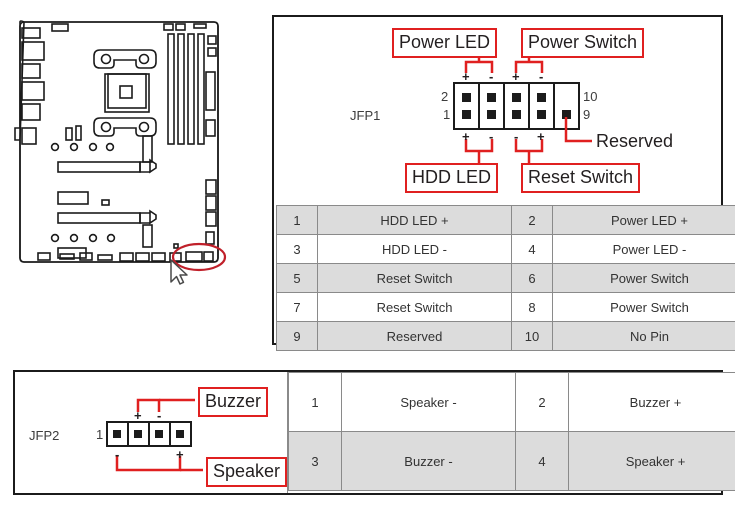 Image resolution: width=735 pixels, height=506 pixels. What do you see at coordinates (125, 127) in the screenshot?
I see `cpu-bracket-bottom` at bounding box center [125, 127].